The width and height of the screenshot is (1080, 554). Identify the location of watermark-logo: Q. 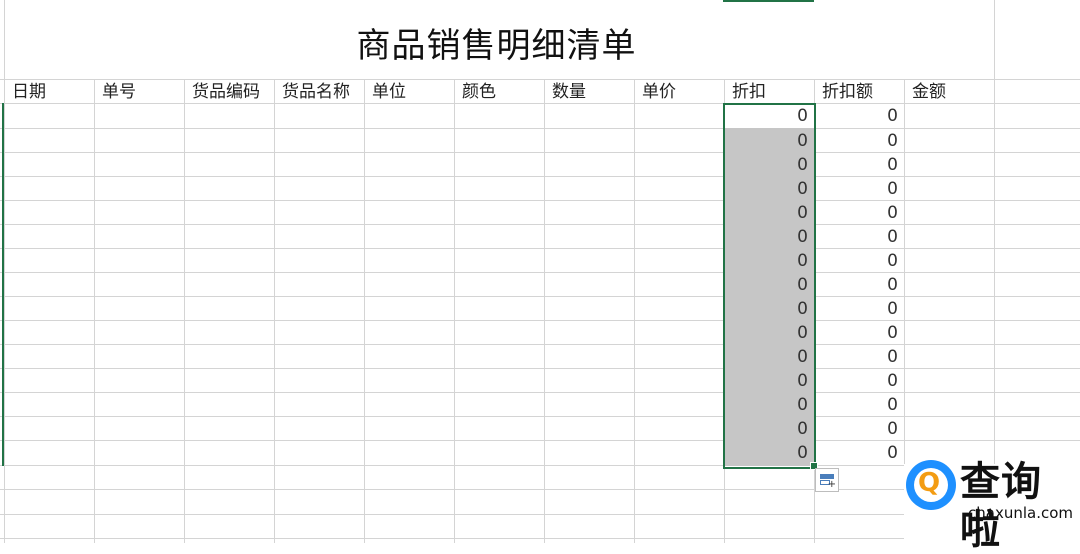
(931, 485).